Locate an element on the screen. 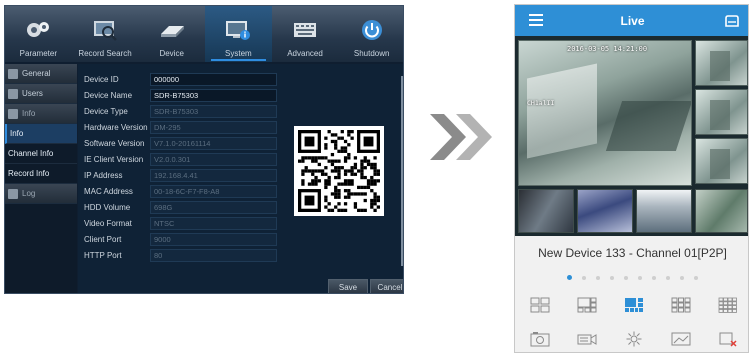 The image size is (751, 355). info-label: Device Name is located at coordinates (108, 95).